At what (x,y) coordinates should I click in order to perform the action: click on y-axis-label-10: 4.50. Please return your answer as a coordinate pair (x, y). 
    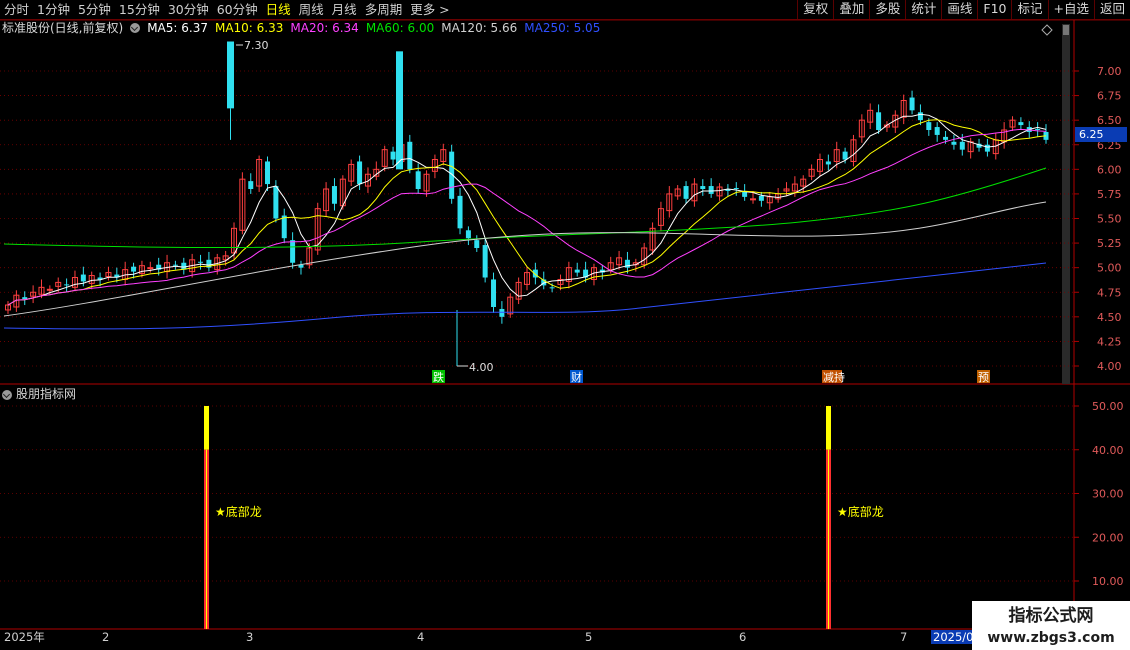
    Looking at the image, I should click on (1109, 317).